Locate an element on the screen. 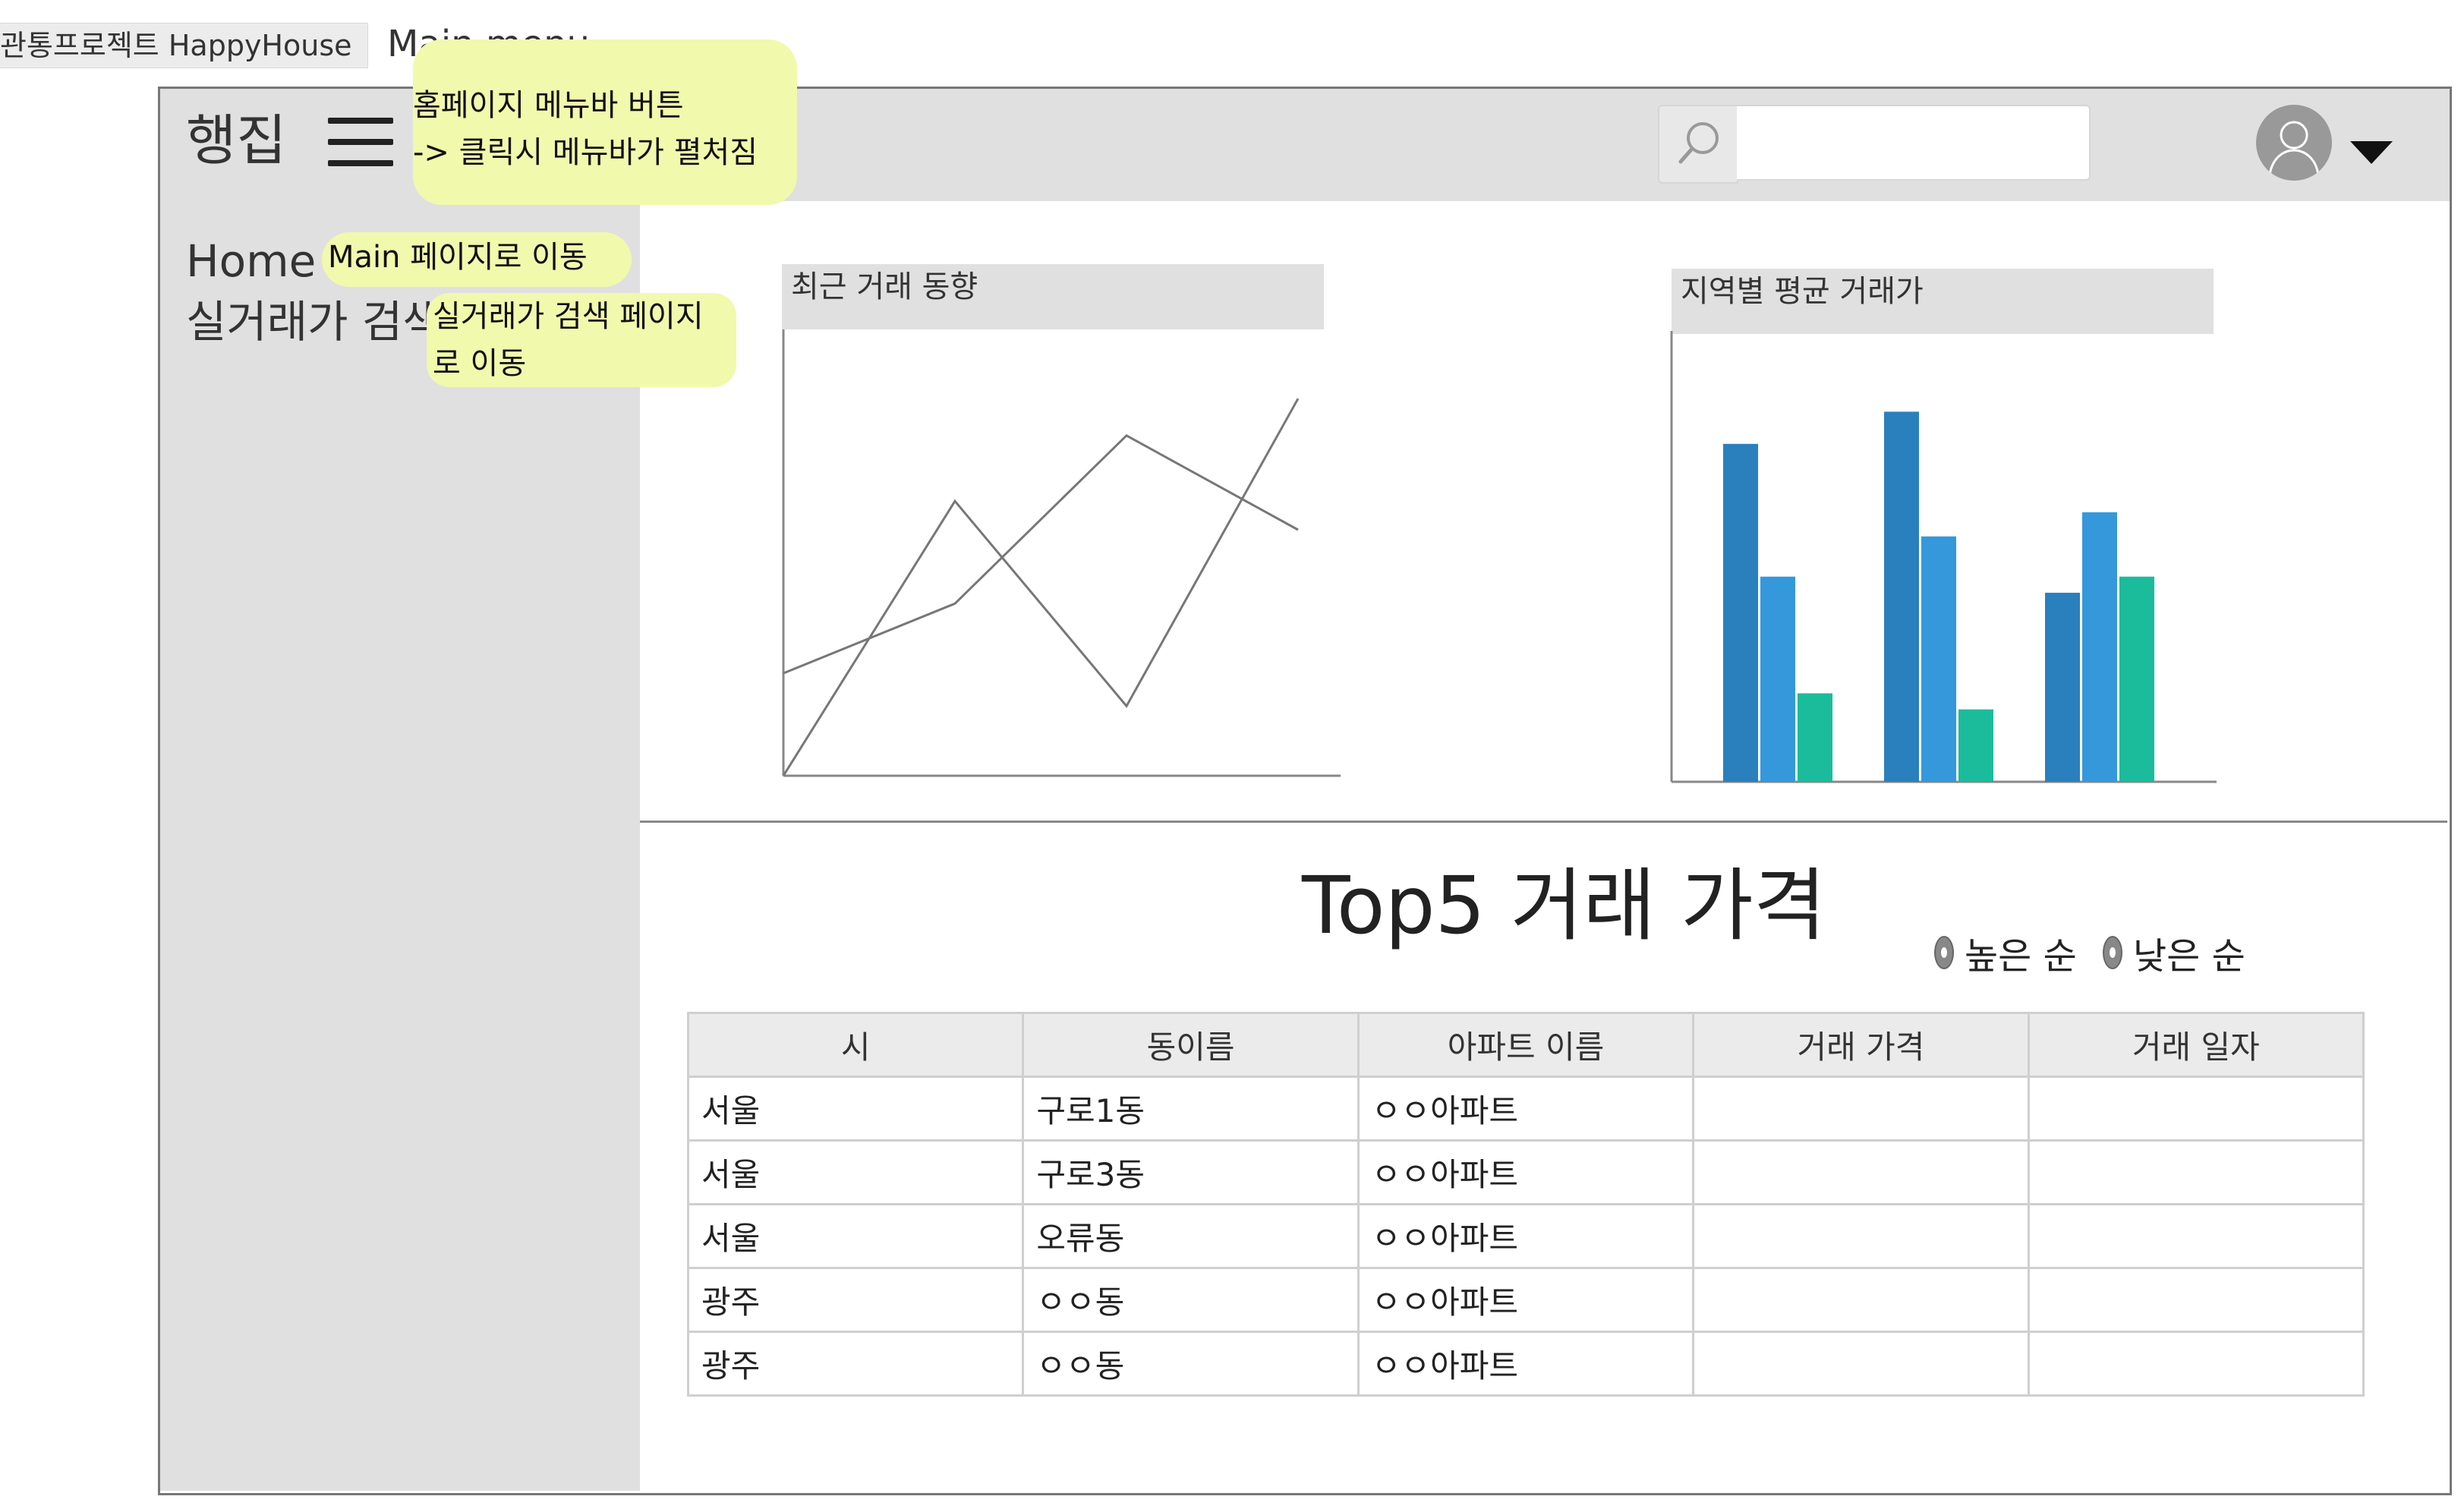  bar-group2-series2 is located at coordinates (1938, 659).